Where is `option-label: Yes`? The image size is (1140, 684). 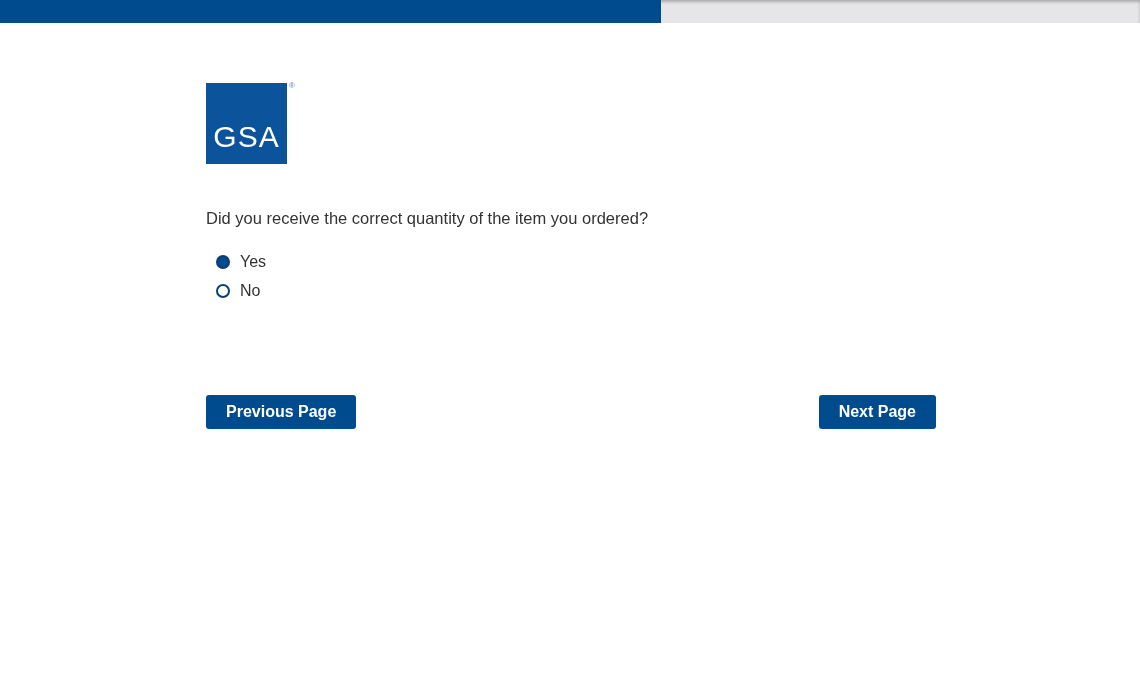
option-label: Yes is located at coordinates (253, 261).